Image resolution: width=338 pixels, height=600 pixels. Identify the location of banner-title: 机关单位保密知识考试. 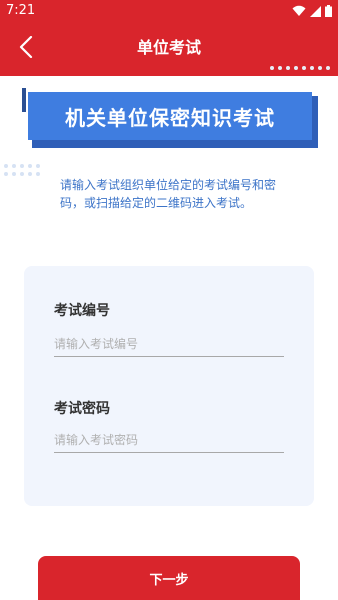
(170, 117).